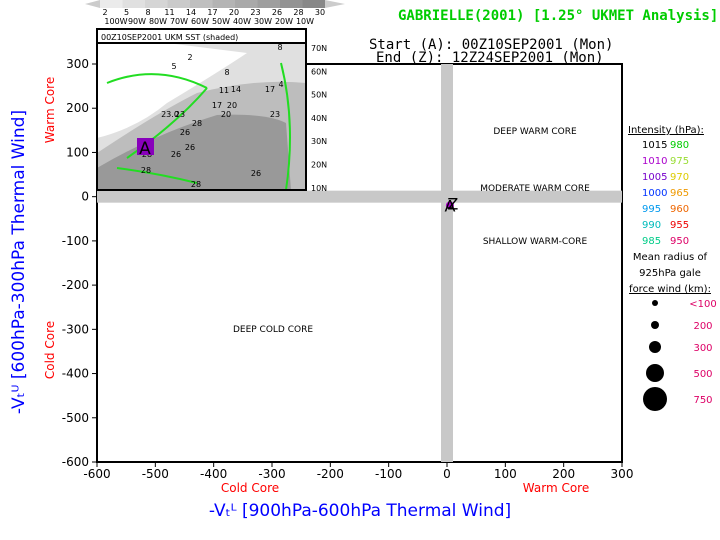  What do you see at coordinates (670, 289) in the screenshot?
I see `radius-title: force wind (km):` at bounding box center [670, 289].